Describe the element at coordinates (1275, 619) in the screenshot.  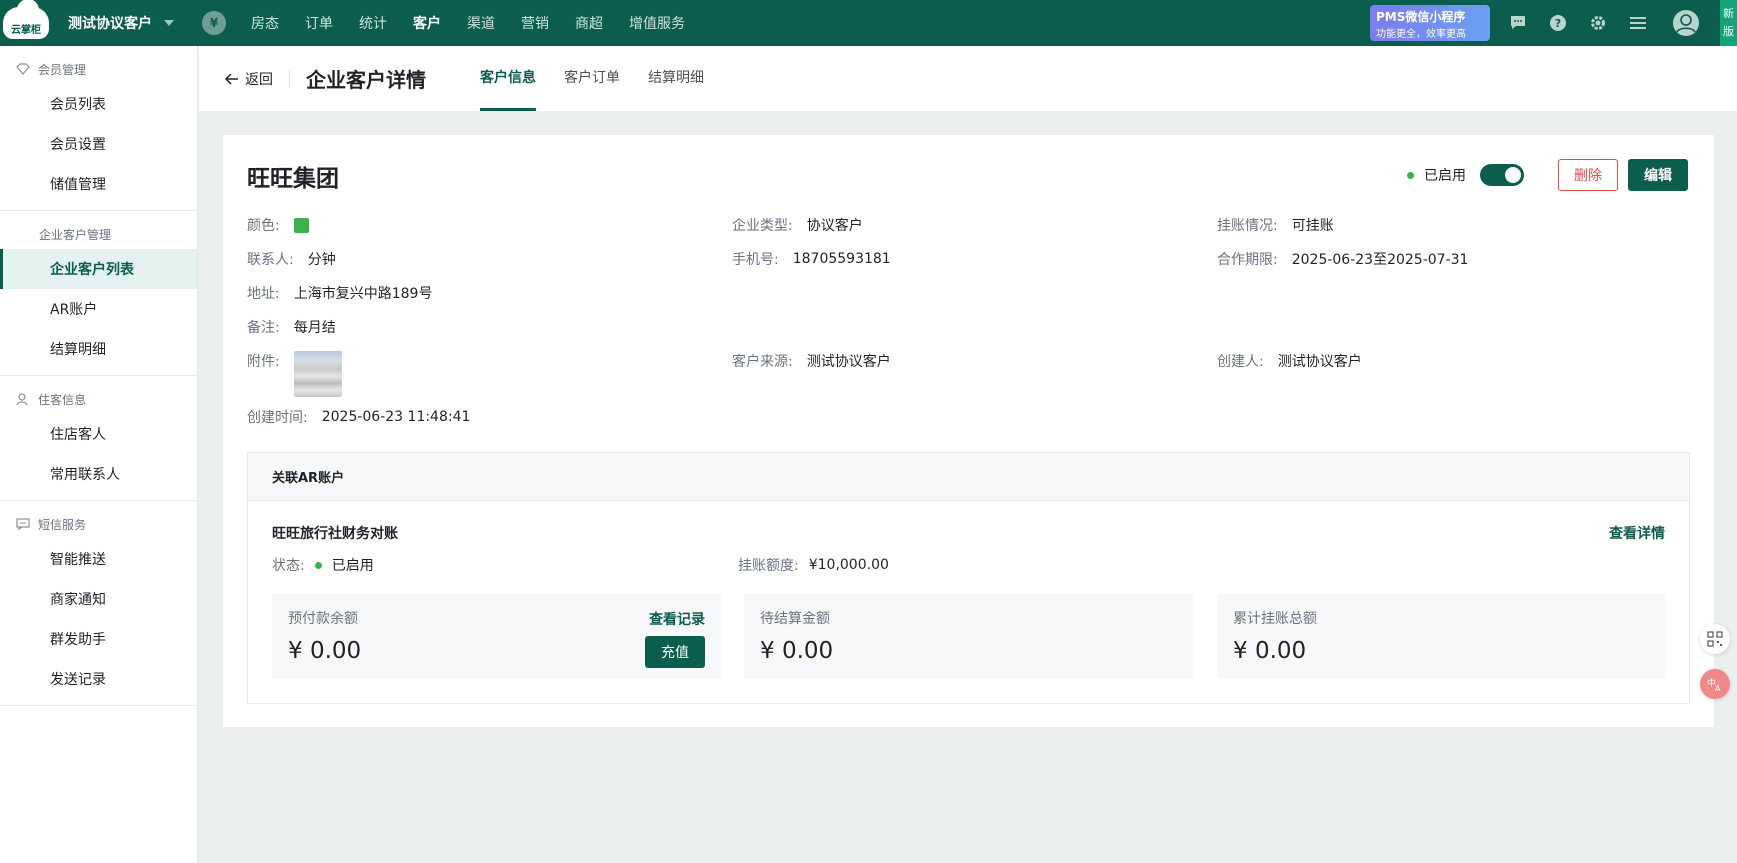
I see `stat-title: 累计挂账总额` at that location.